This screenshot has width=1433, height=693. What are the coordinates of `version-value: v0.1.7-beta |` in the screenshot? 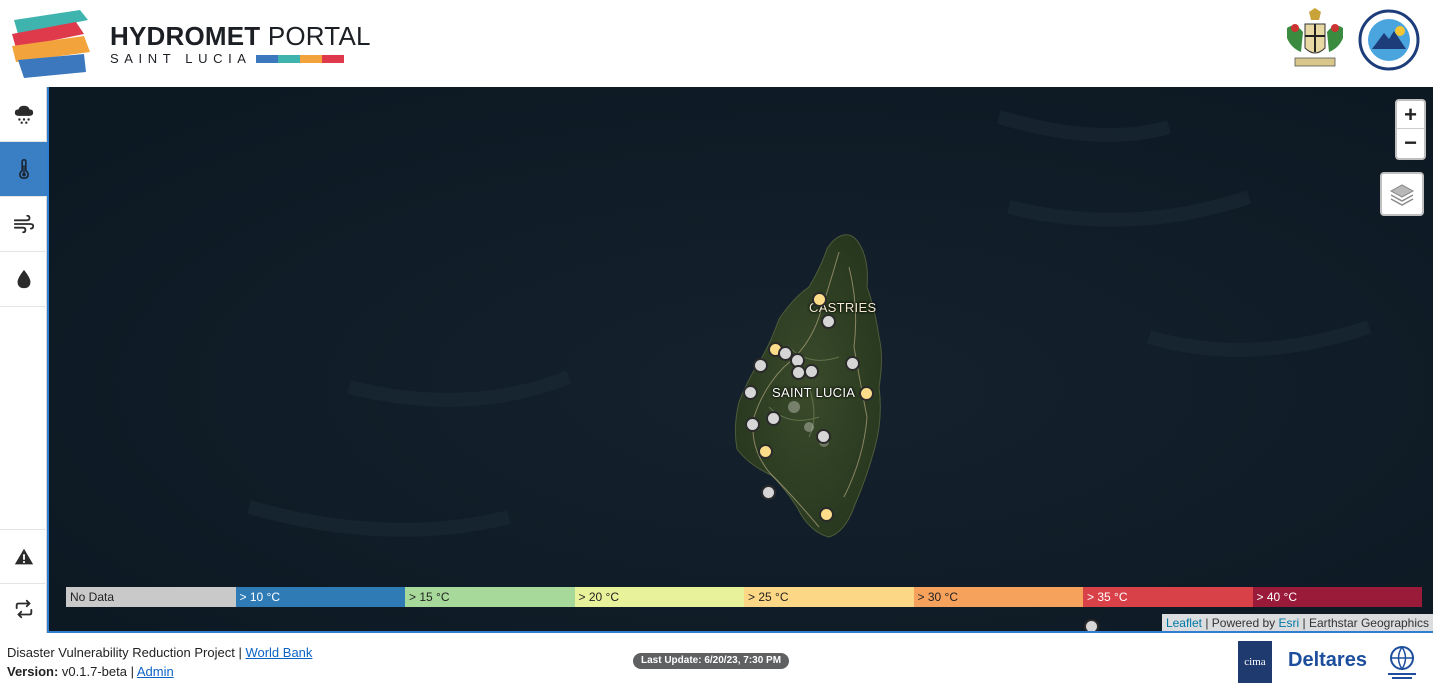 It's located at (97, 671).